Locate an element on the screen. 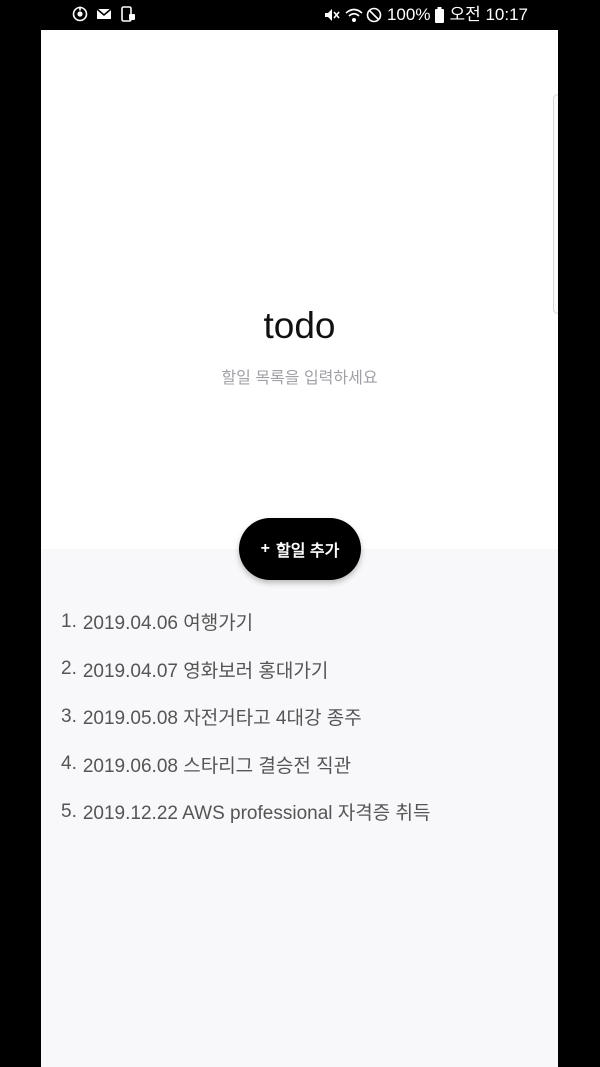 The width and height of the screenshot is (600, 1067). todo-text: 2019.04.07 영화보러 홍대가기 is located at coordinates (205, 671).